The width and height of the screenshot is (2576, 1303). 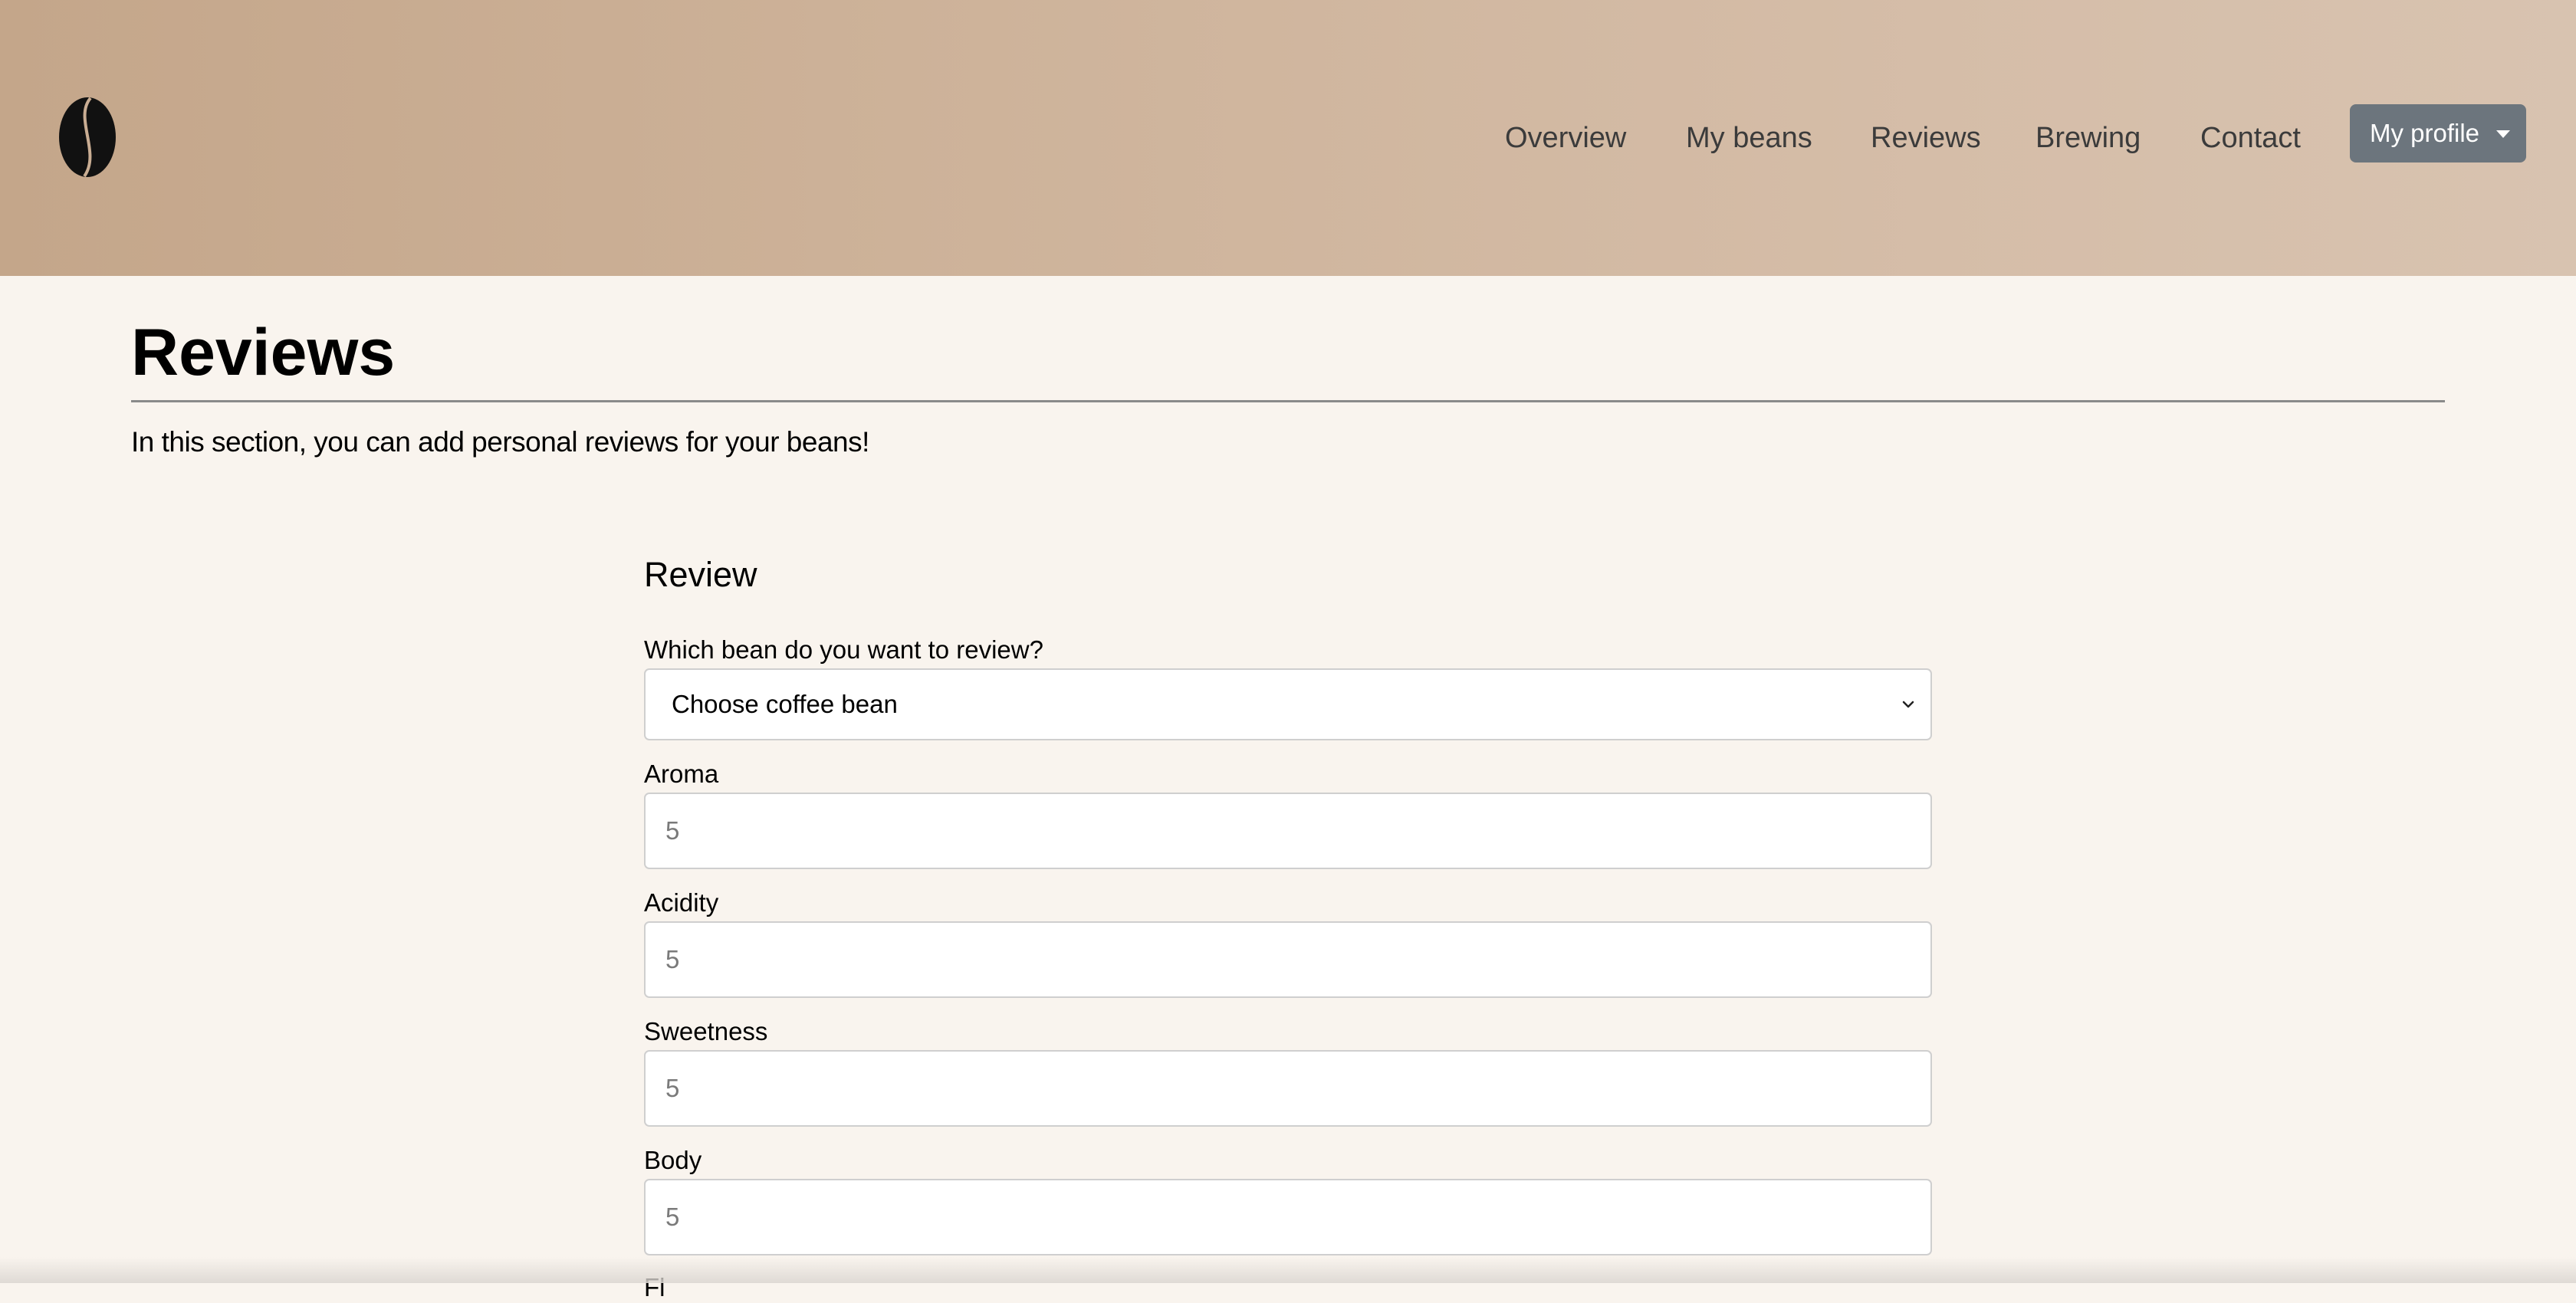 I want to click on nav-link-brewing: Brewing, so click(x=2088, y=138).